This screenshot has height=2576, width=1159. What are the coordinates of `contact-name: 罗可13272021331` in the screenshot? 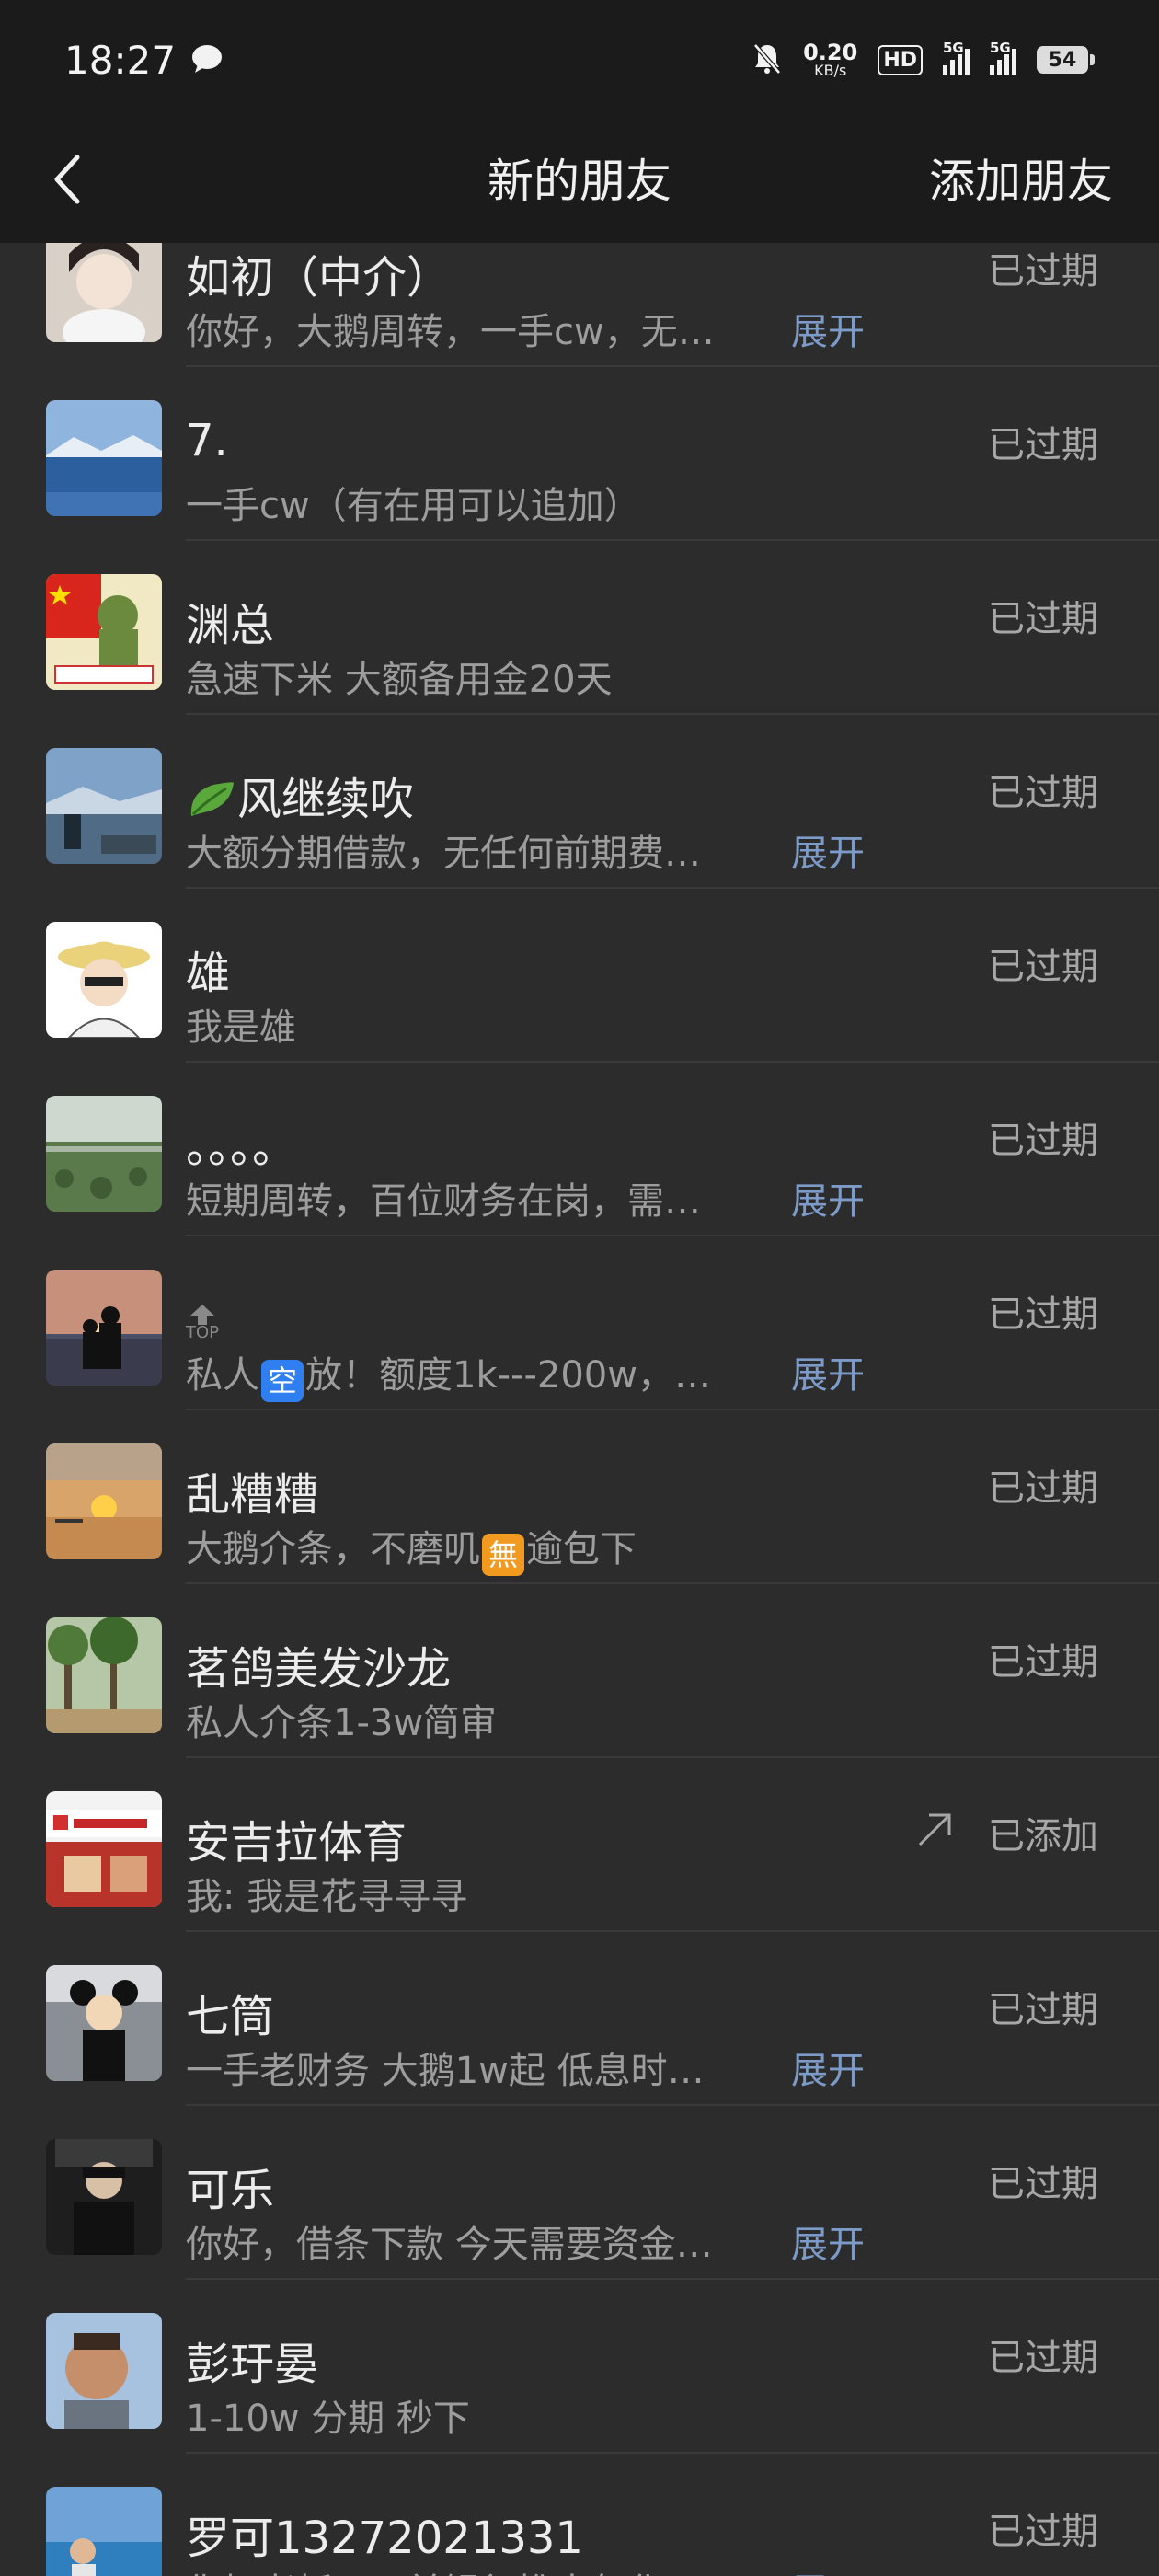 It's located at (384, 2538).